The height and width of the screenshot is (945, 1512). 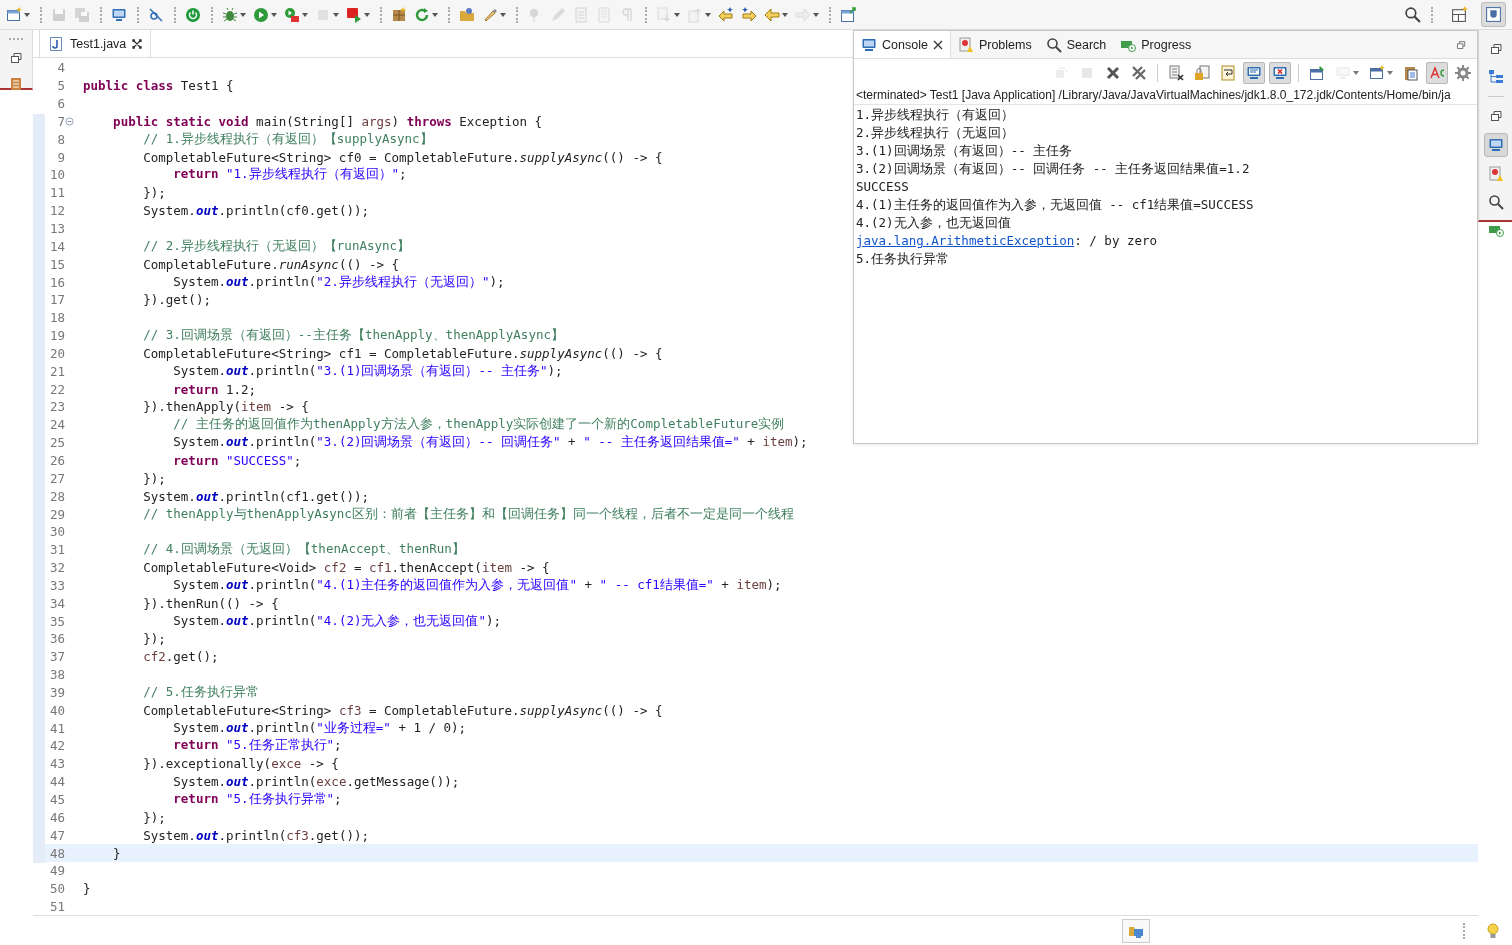 What do you see at coordinates (292, 14) in the screenshot?
I see `play-toolbox-icon` at bounding box center [292, 14].